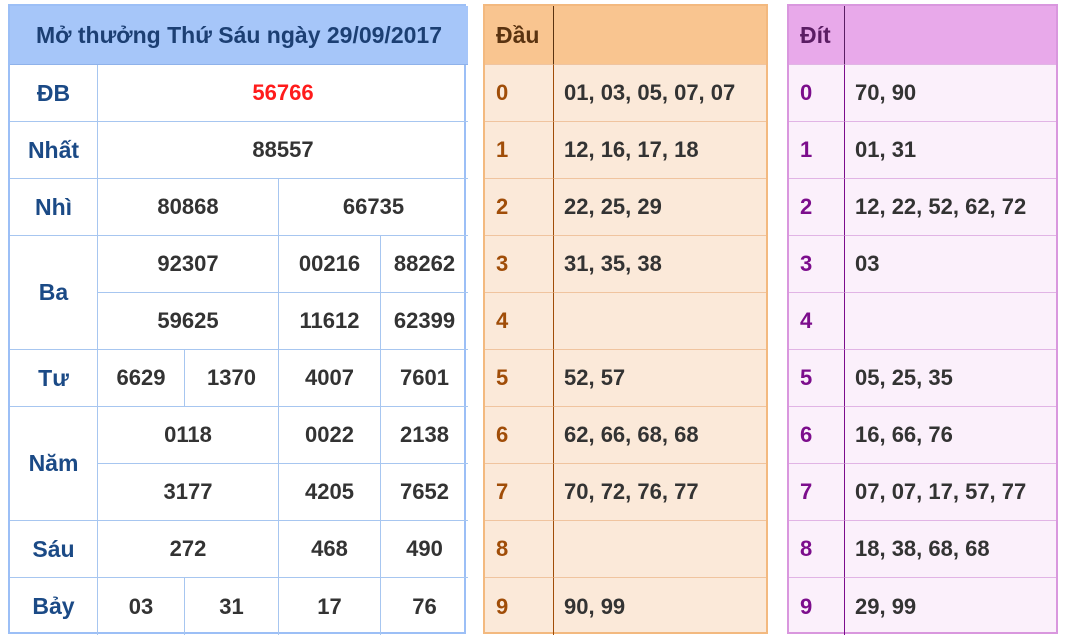 Image resolution: width=1066 pixels, height=639 pixels. I want to click on dit-values: 16, 66, 76, so click(950, 435).